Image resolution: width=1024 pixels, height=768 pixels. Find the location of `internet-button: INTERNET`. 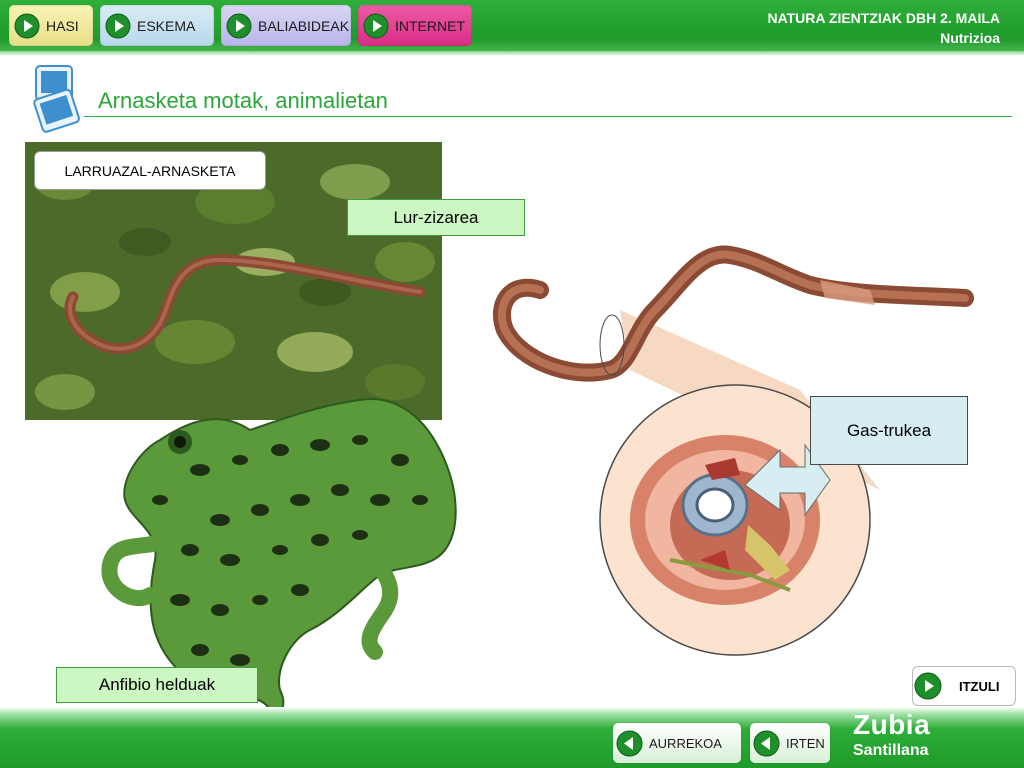

internet-button: INTERNET is located at coordinates (415, 25).